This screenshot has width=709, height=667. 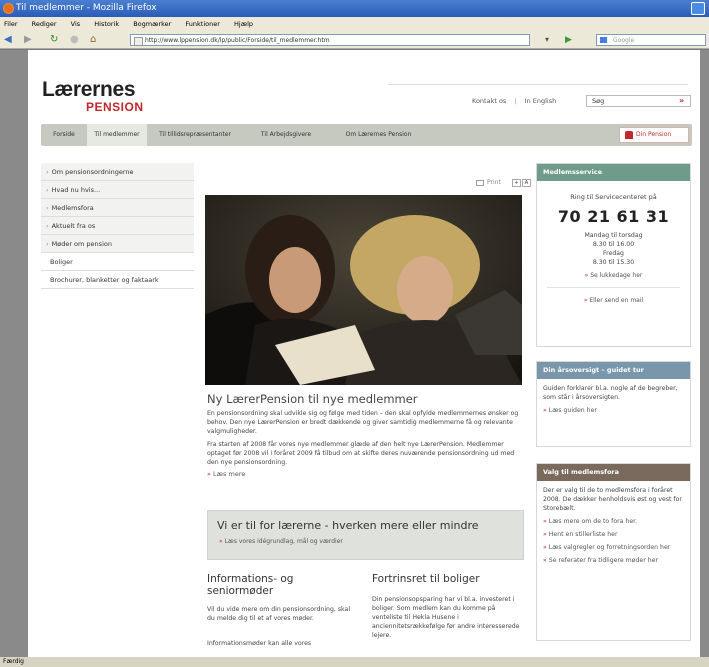 What do you see at coordinates (93, 40) in the screenshot?
I see `home-icon: ⌂` at bounding box center [93, 40].